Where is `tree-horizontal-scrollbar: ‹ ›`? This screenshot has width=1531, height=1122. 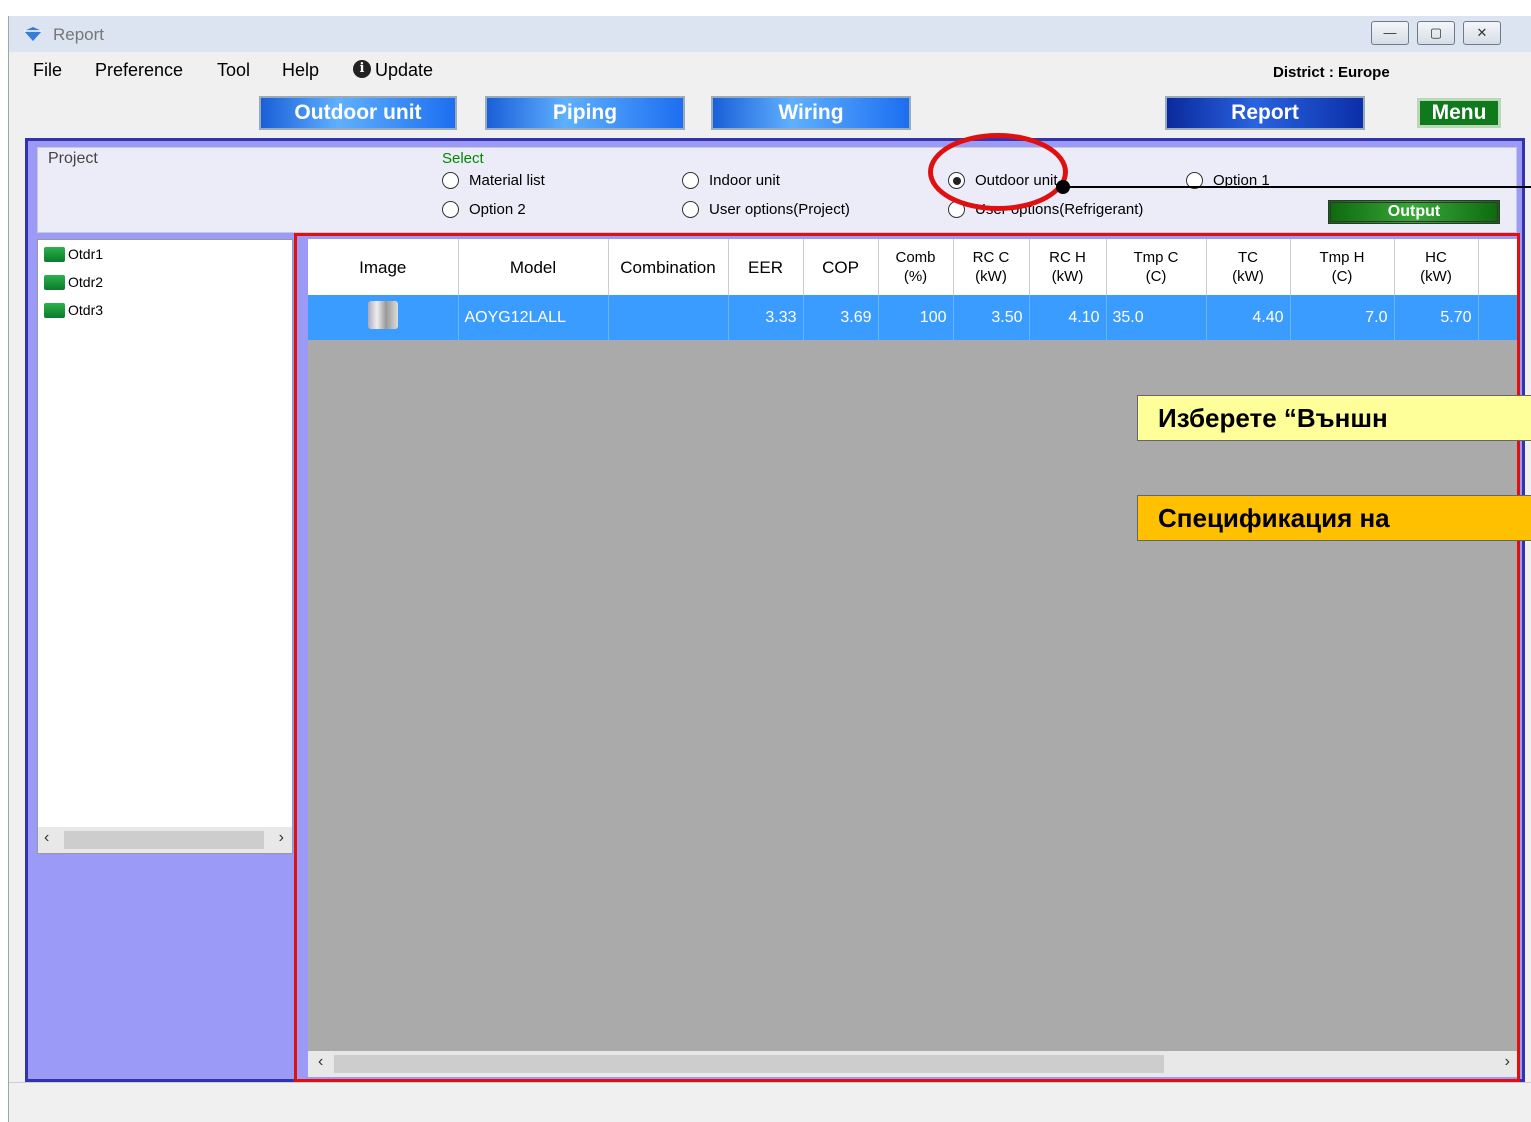 tree-horizontal-scrollbar: ‹ › is located at coordinates (165, 840).